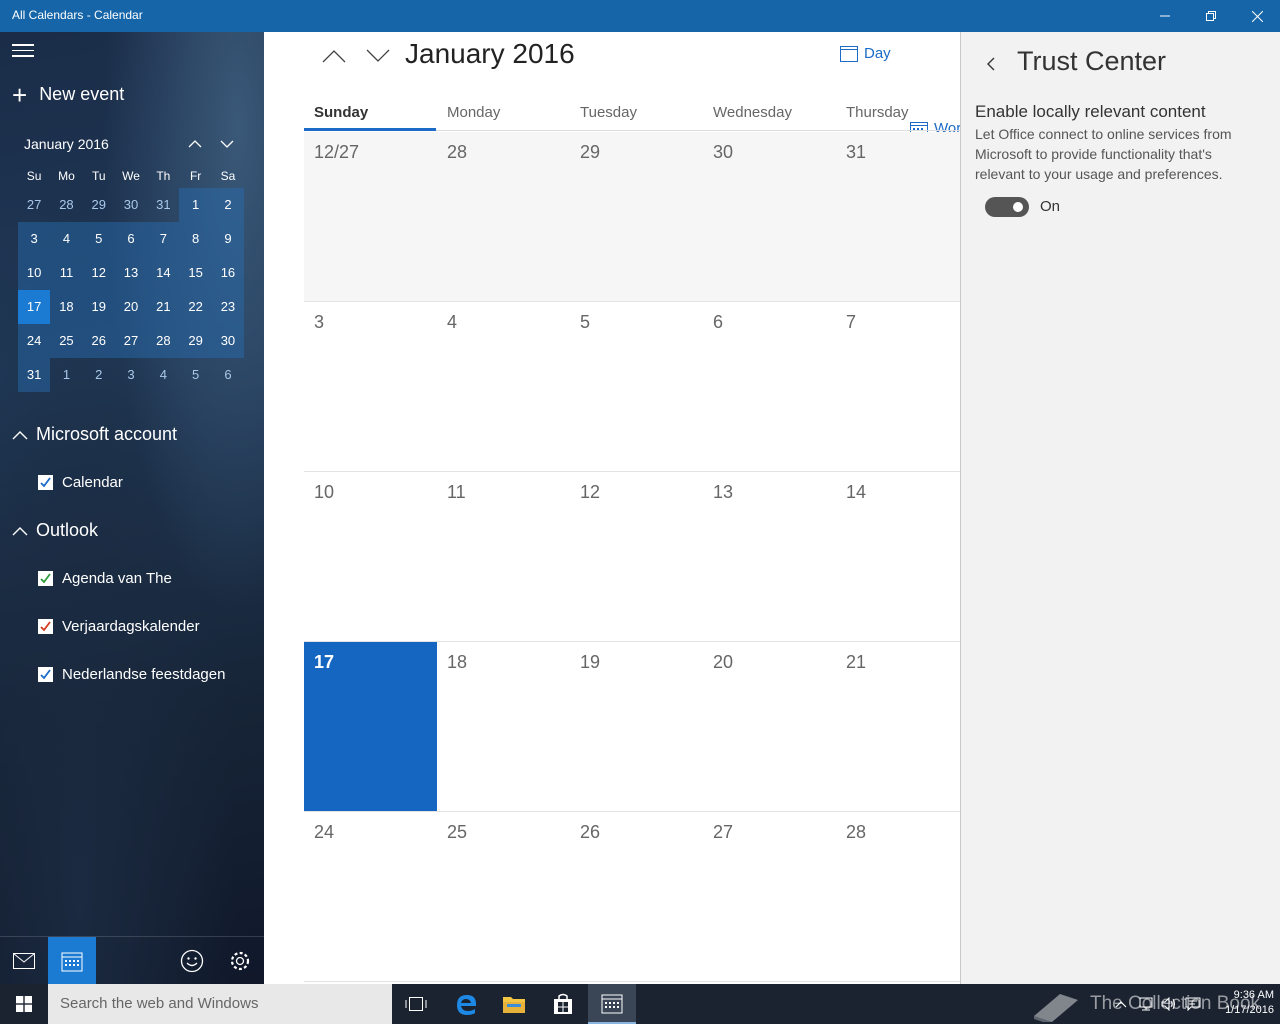 This screenshot has width=1280, height=1024. Describe the element at coordinates (769, 896) in the screenshot. I see `day-cell: 27` at that location.